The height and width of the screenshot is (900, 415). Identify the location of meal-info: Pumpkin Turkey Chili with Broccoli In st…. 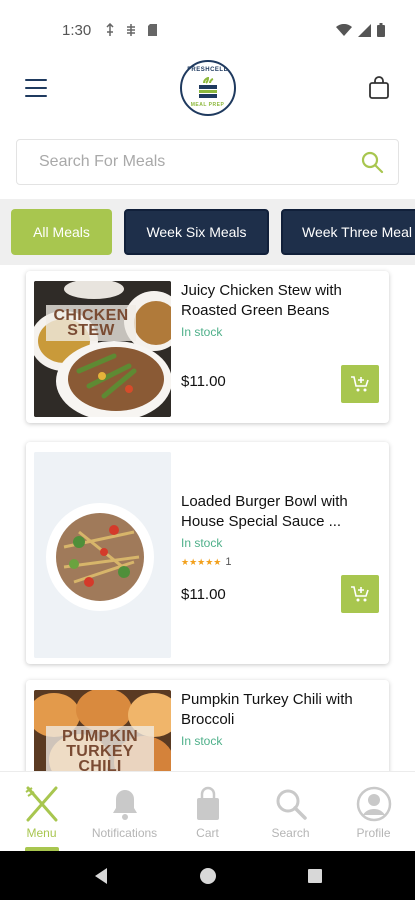
(275, 730).